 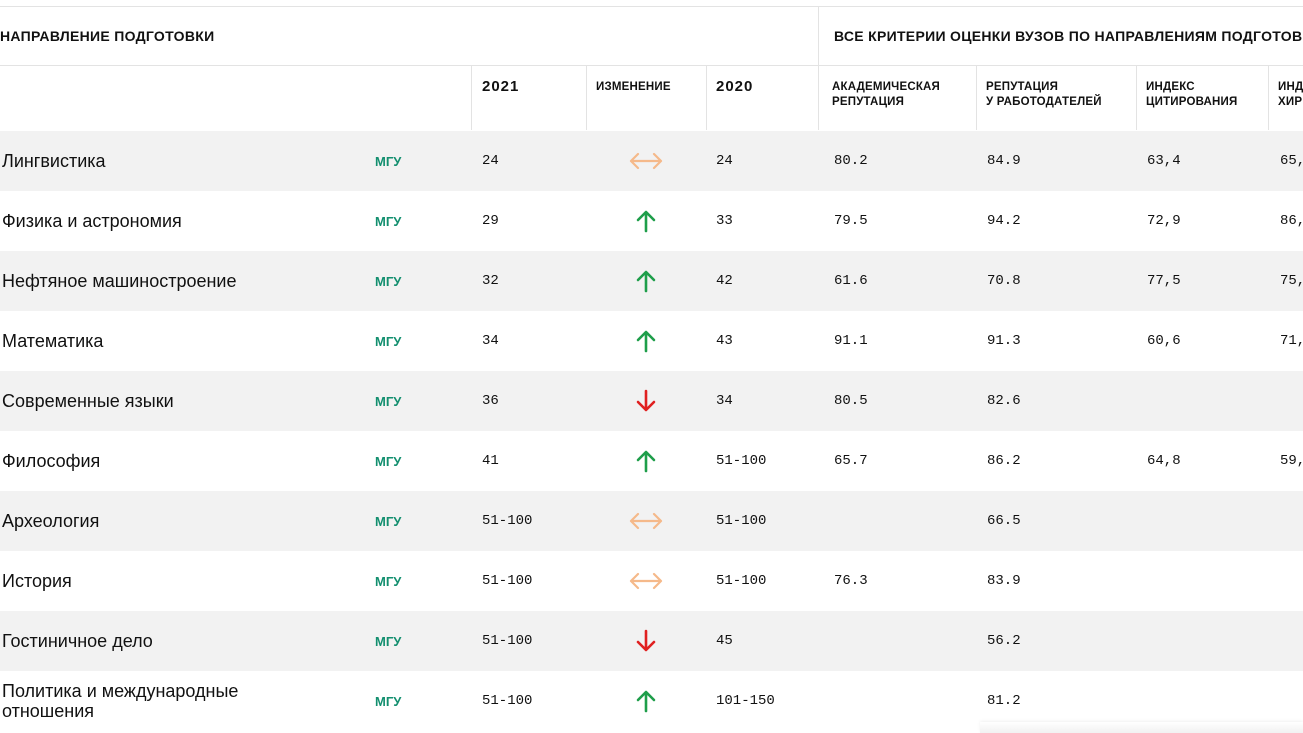 I want to click on academic-reputation: 65.7, so click(x=851, y=461).